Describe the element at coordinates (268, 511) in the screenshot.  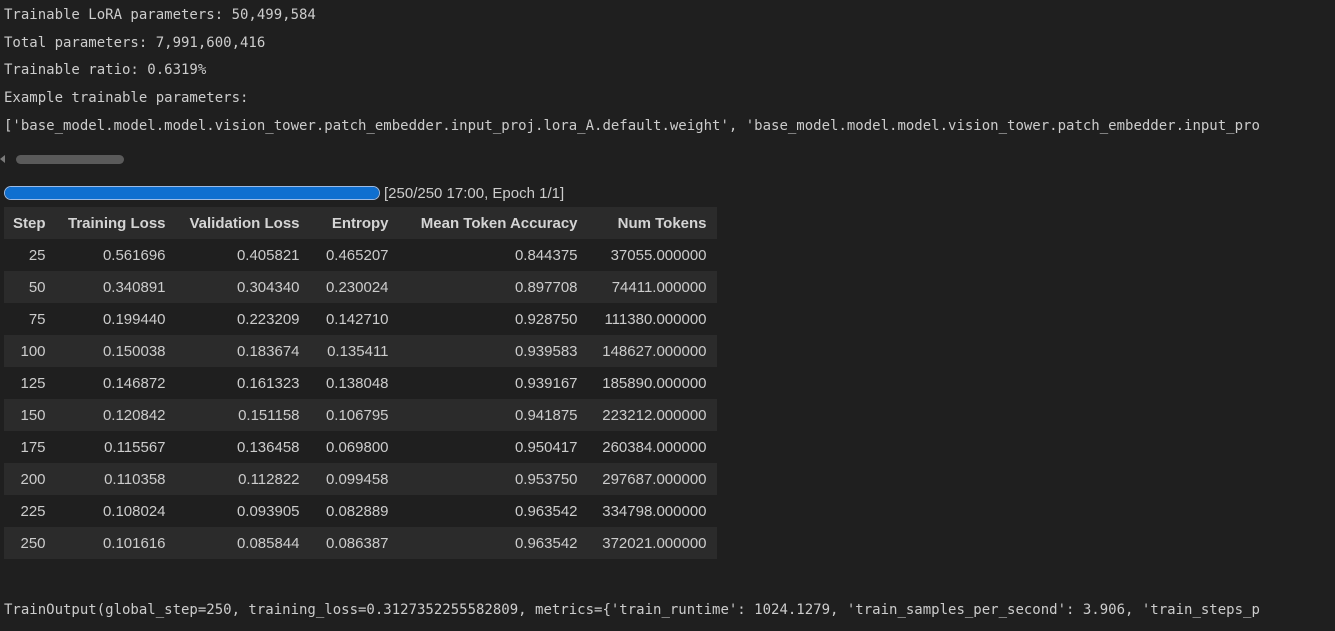
I see `cell-validation-loss: 0.093905` at that location.